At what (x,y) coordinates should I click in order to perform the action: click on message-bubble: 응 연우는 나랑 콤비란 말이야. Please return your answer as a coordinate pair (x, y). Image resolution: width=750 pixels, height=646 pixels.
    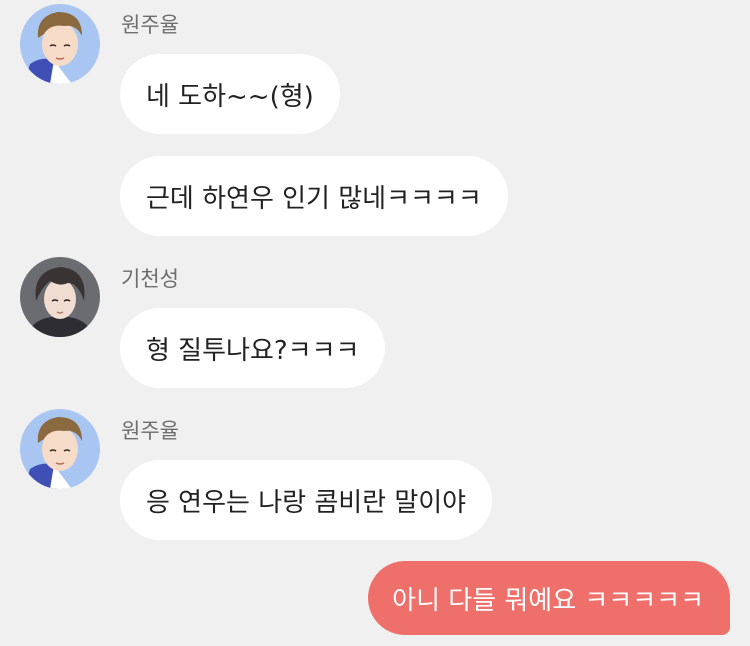
    Looking at the image, I should click on (306, 500).